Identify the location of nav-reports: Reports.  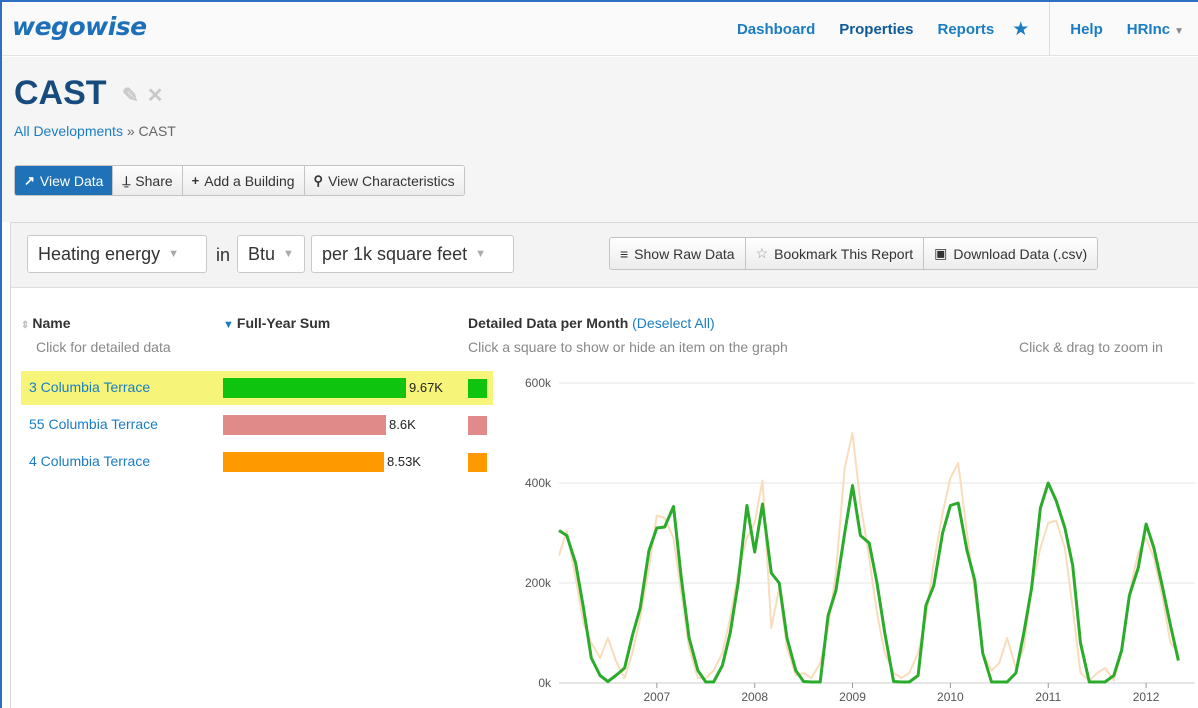
(966, 29).